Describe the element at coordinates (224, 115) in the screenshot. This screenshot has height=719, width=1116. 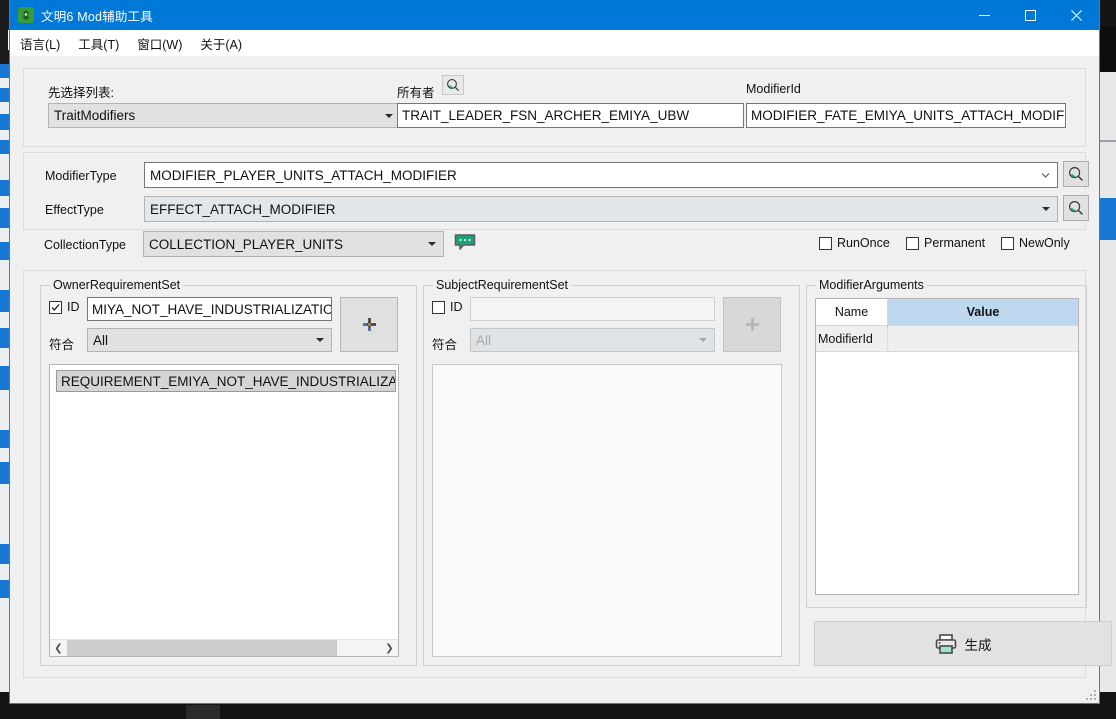
I see `list-select-combo: TraitModifiers` at that location.